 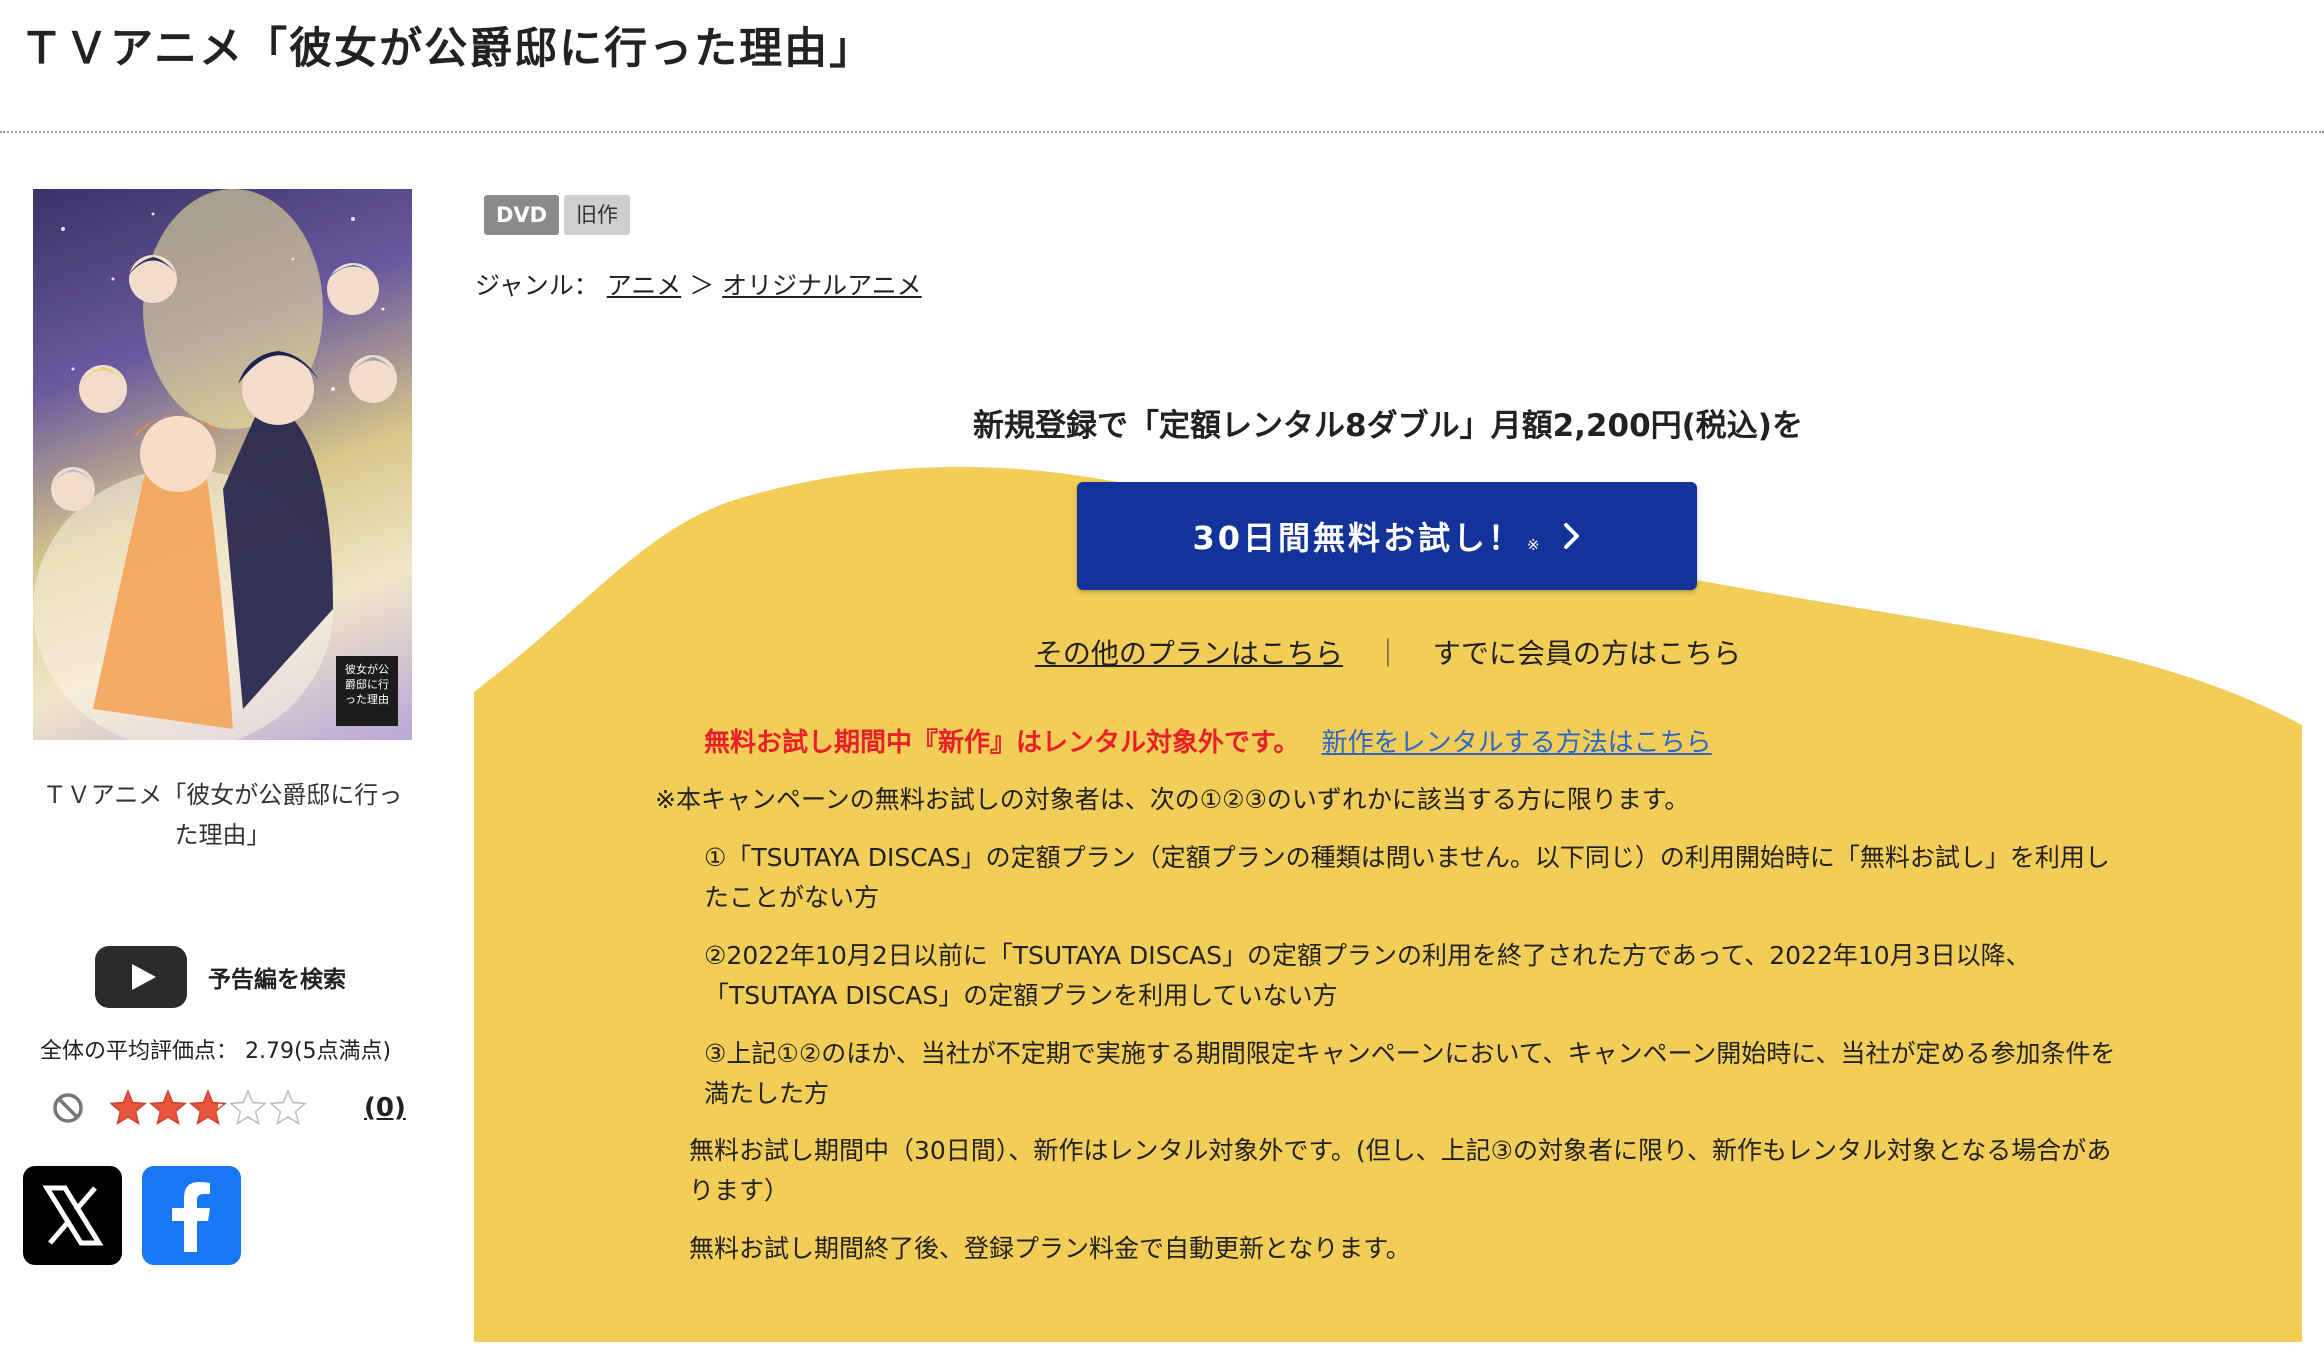 I want to click on average-rating: 全体の平均評価点： 2.79(5点満点), so click(x=216, y=1051).